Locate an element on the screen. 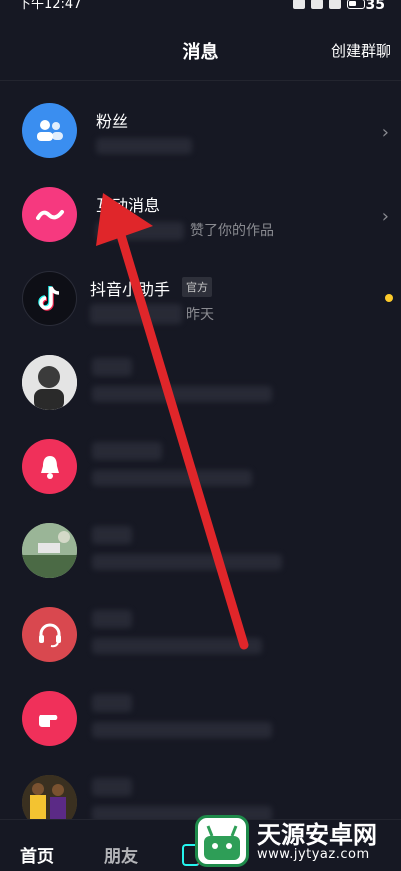  interactions-title: 互动消息 is located at coordinates (128, 205).